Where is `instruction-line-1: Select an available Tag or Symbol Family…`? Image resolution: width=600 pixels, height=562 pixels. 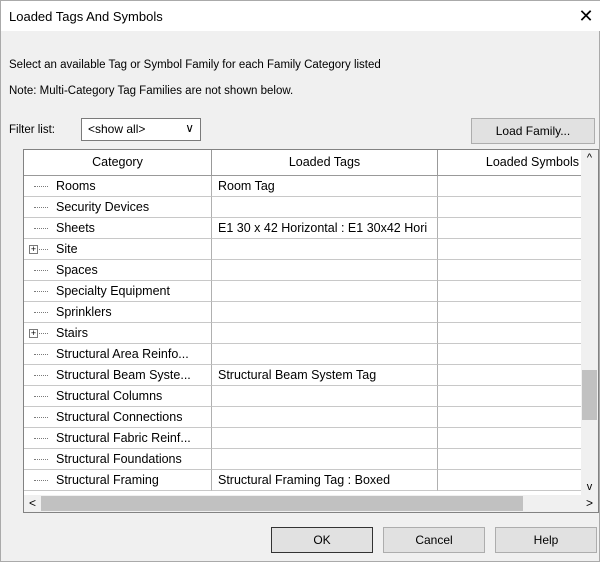
instruction-line-1: Select an available Tag or Symbol Family… is located at coordinates (195, 65).